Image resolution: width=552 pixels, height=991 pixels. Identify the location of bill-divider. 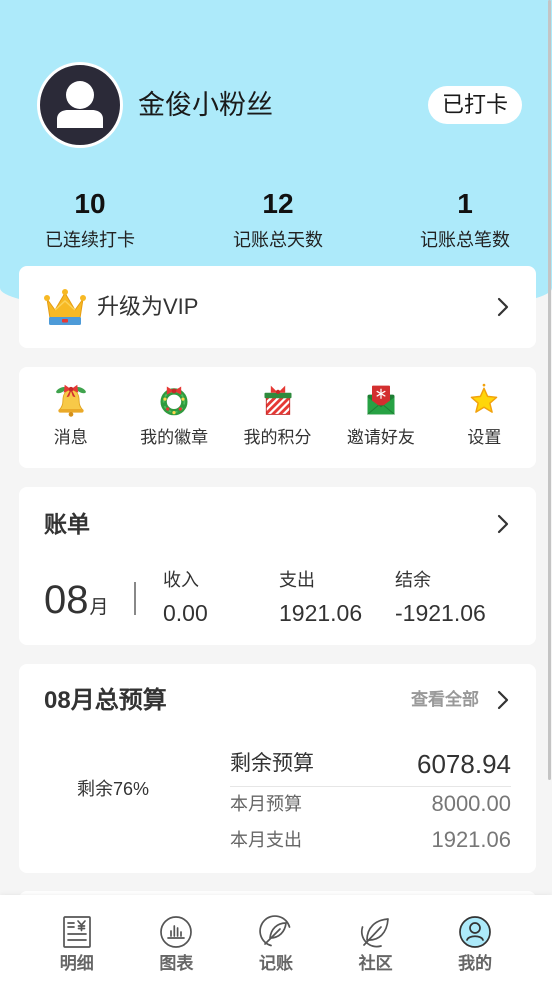
(135, 598).